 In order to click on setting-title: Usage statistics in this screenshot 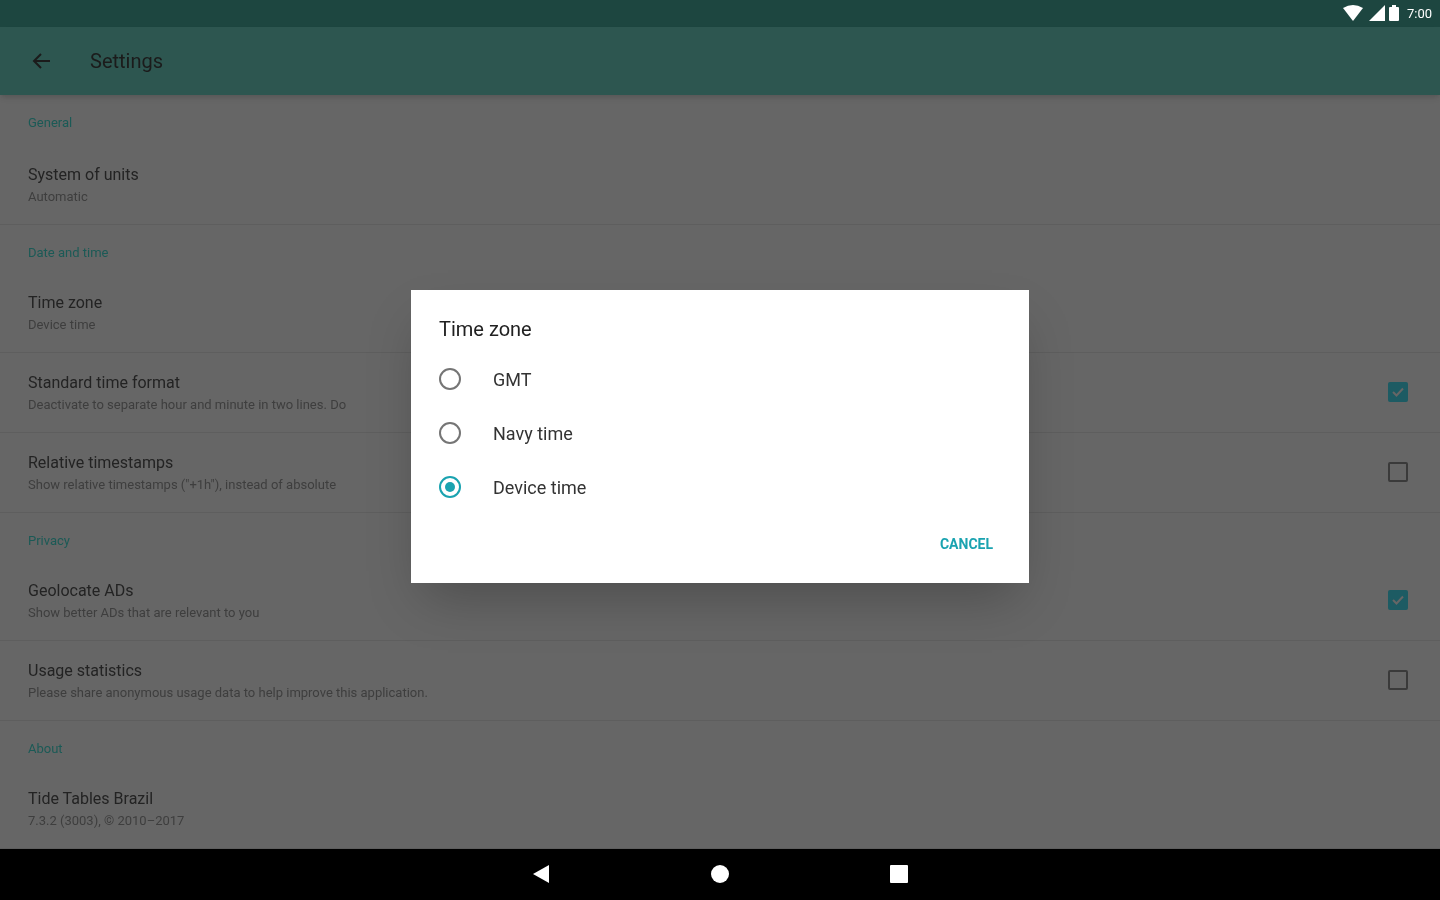, I will do `click(86, 670)`.